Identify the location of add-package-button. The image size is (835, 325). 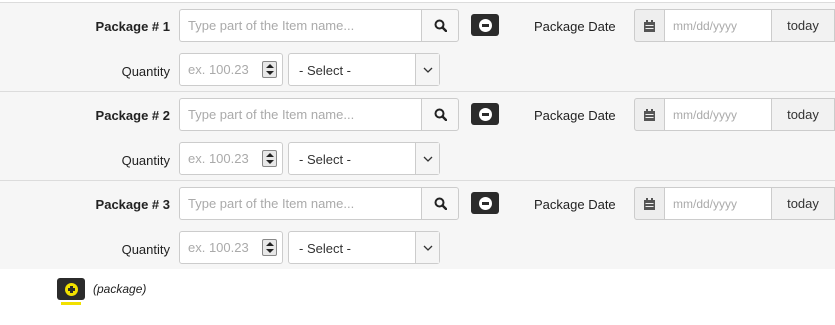
(71, 289).